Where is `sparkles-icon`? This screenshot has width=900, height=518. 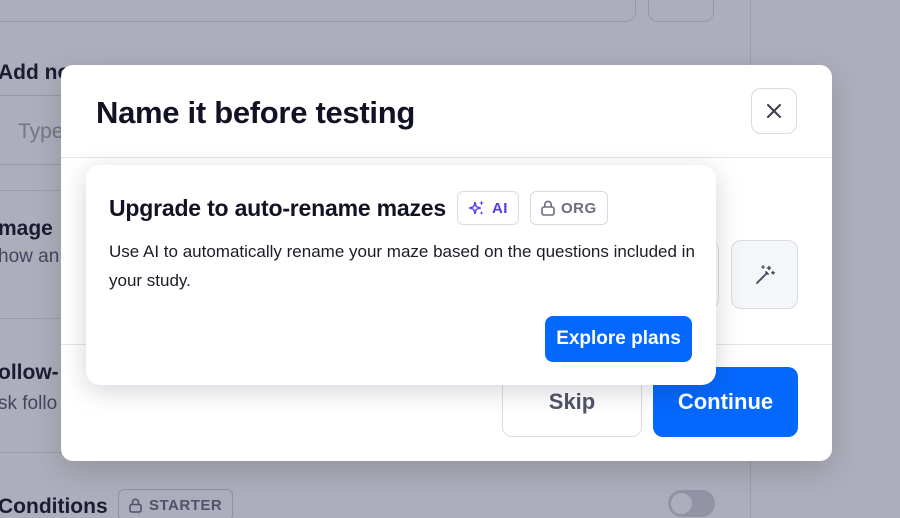
sparkles-icon is located at coordinates (476, 207).